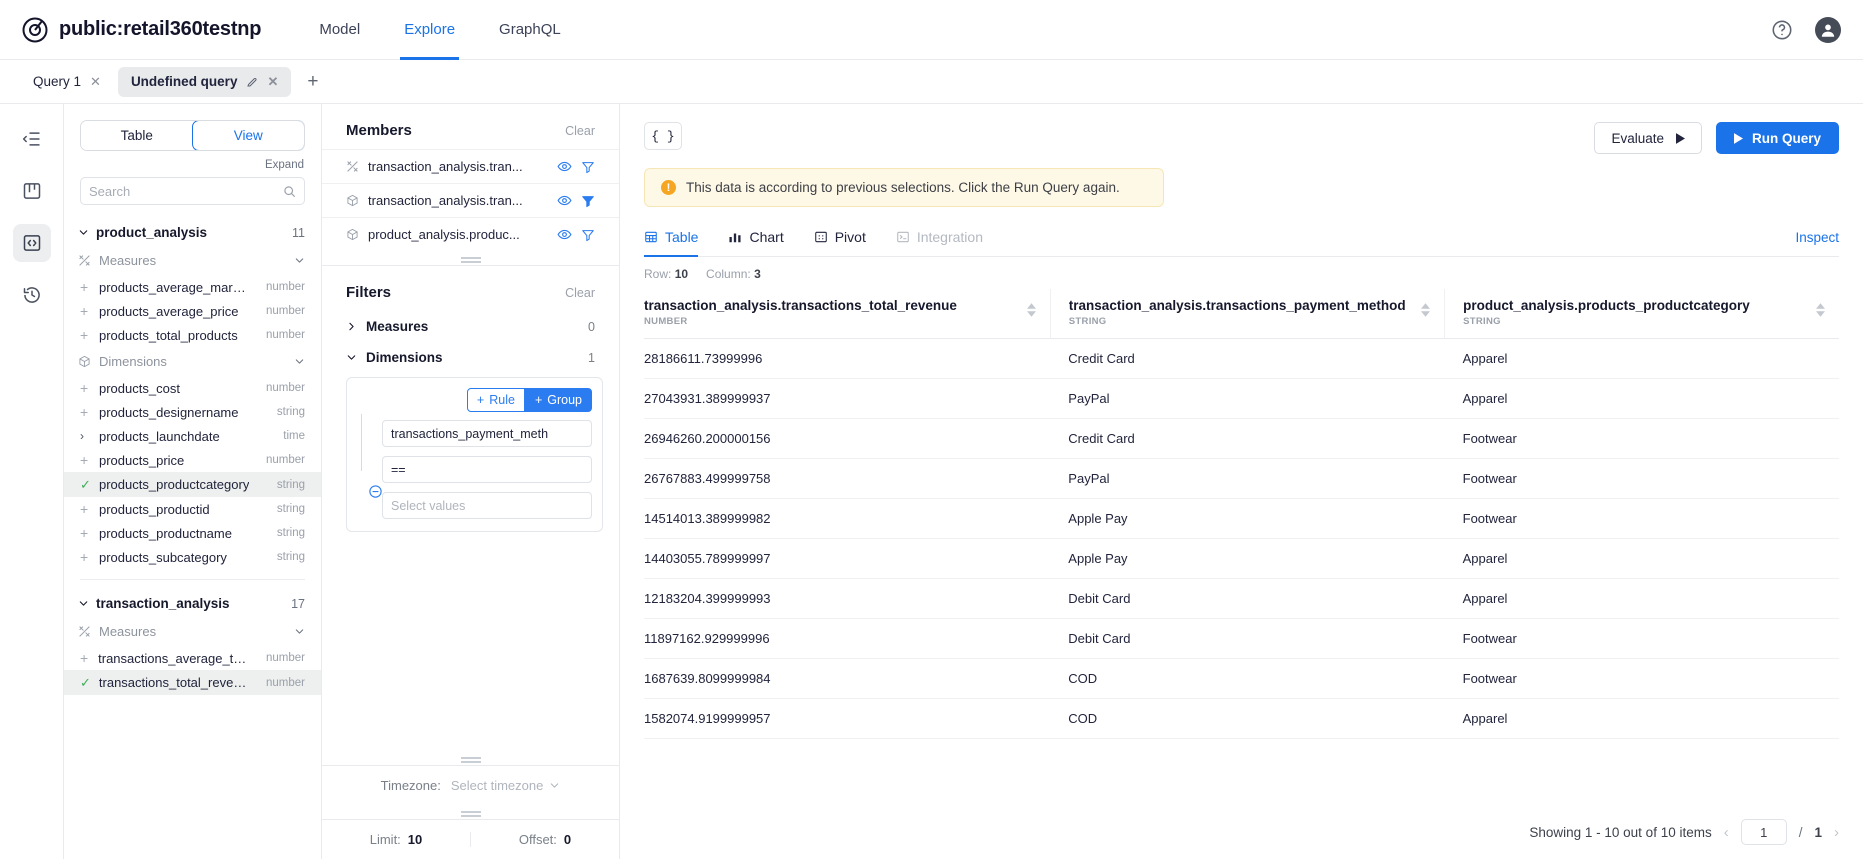 Image resolution: width=1863 pixels, height=859 pixels. I want to click on member-products-total-products: + products_total_products number, so click(192, 335).